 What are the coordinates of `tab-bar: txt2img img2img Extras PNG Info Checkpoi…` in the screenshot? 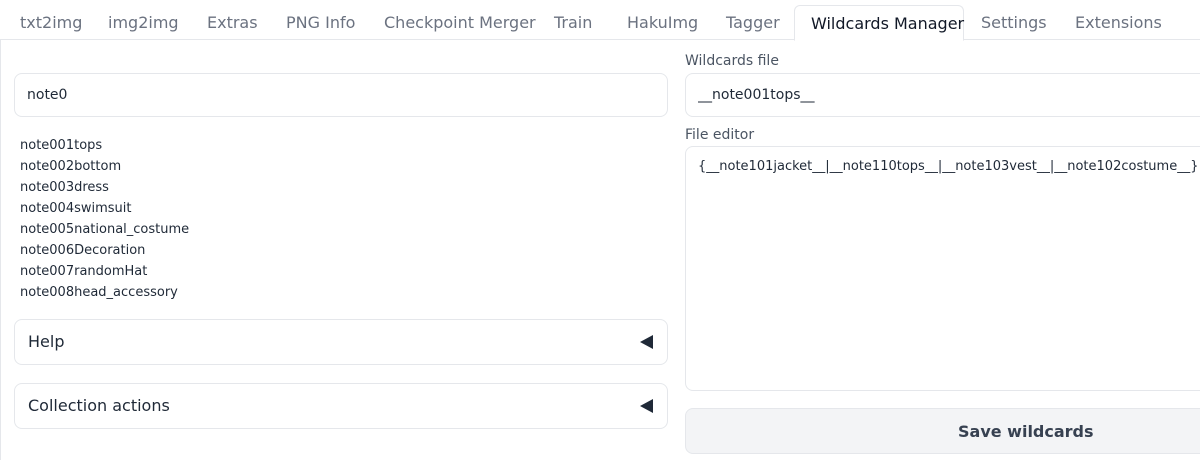 It's located at (600, 20).